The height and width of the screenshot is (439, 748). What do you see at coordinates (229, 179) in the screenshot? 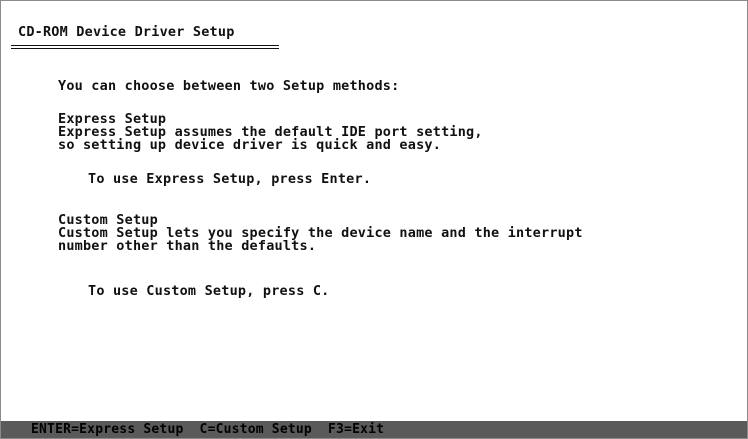
I see `express-setup-instruction: To use Express Setup, press Enter.` at bounding box center [229, 179].